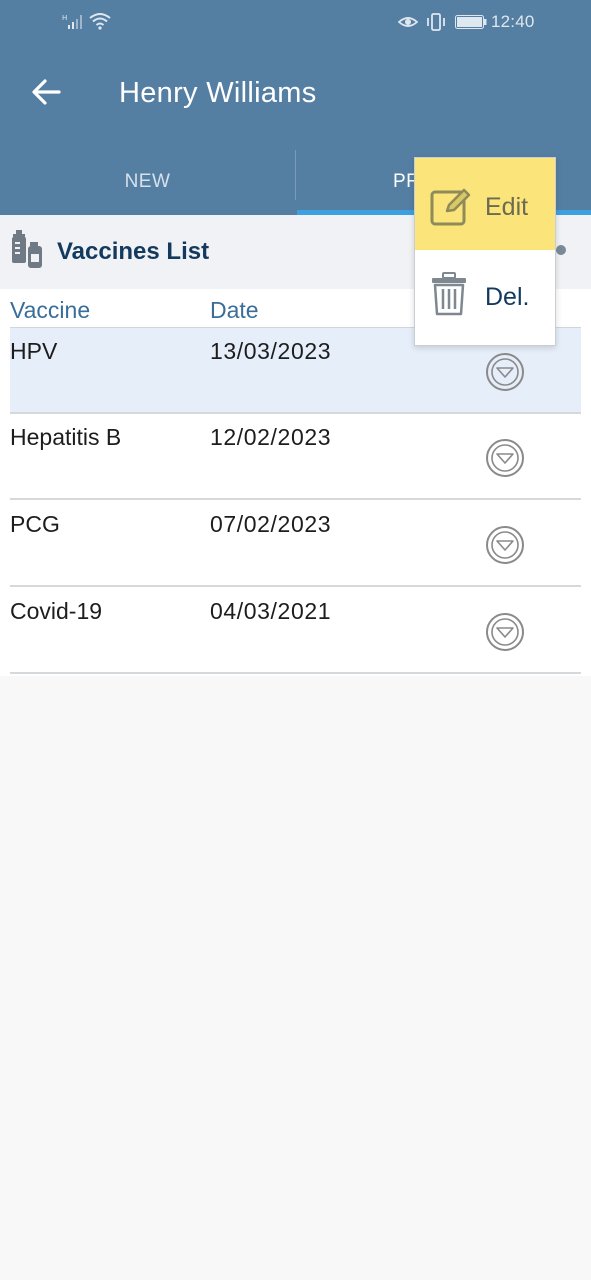 This screenshot has width=591, height=1280. I want to click on delete-menu-item: Del., so click(485, 300).